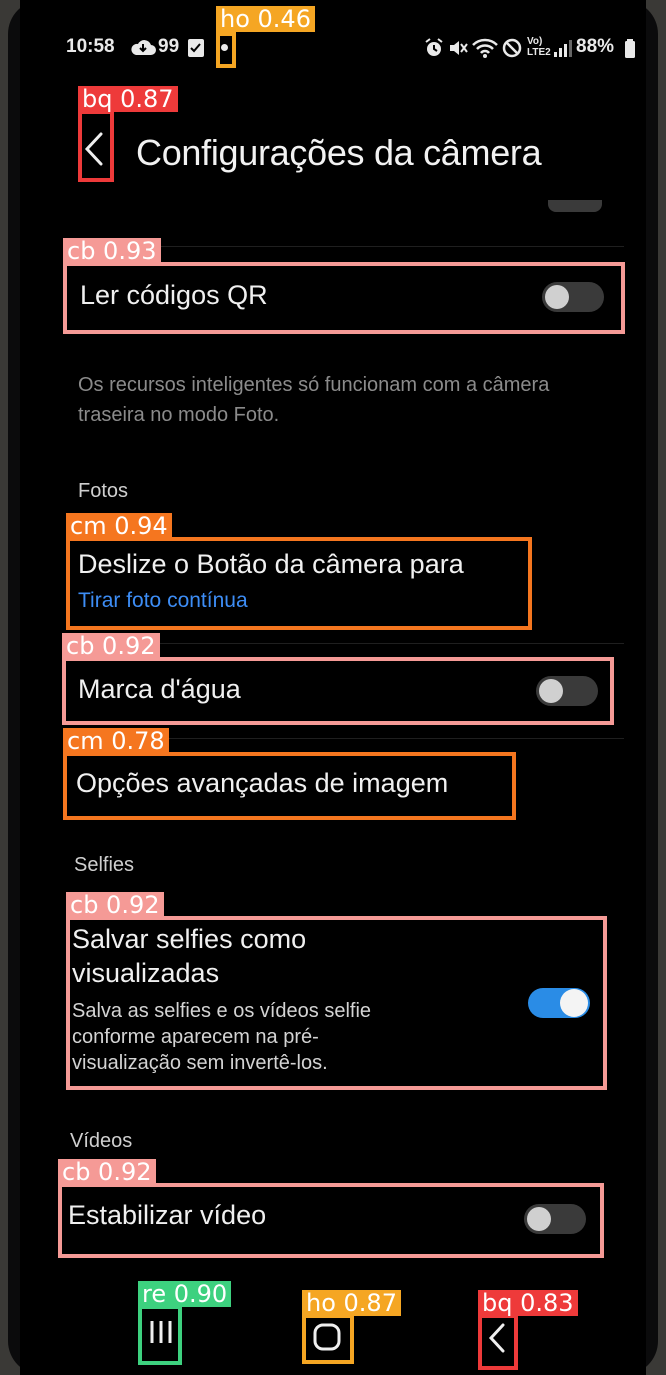  What do you see at coordinates (351, 1303) in the screenshot?
I see `annotation-tag: ho 0.87` at bounding box center [351, 1303].